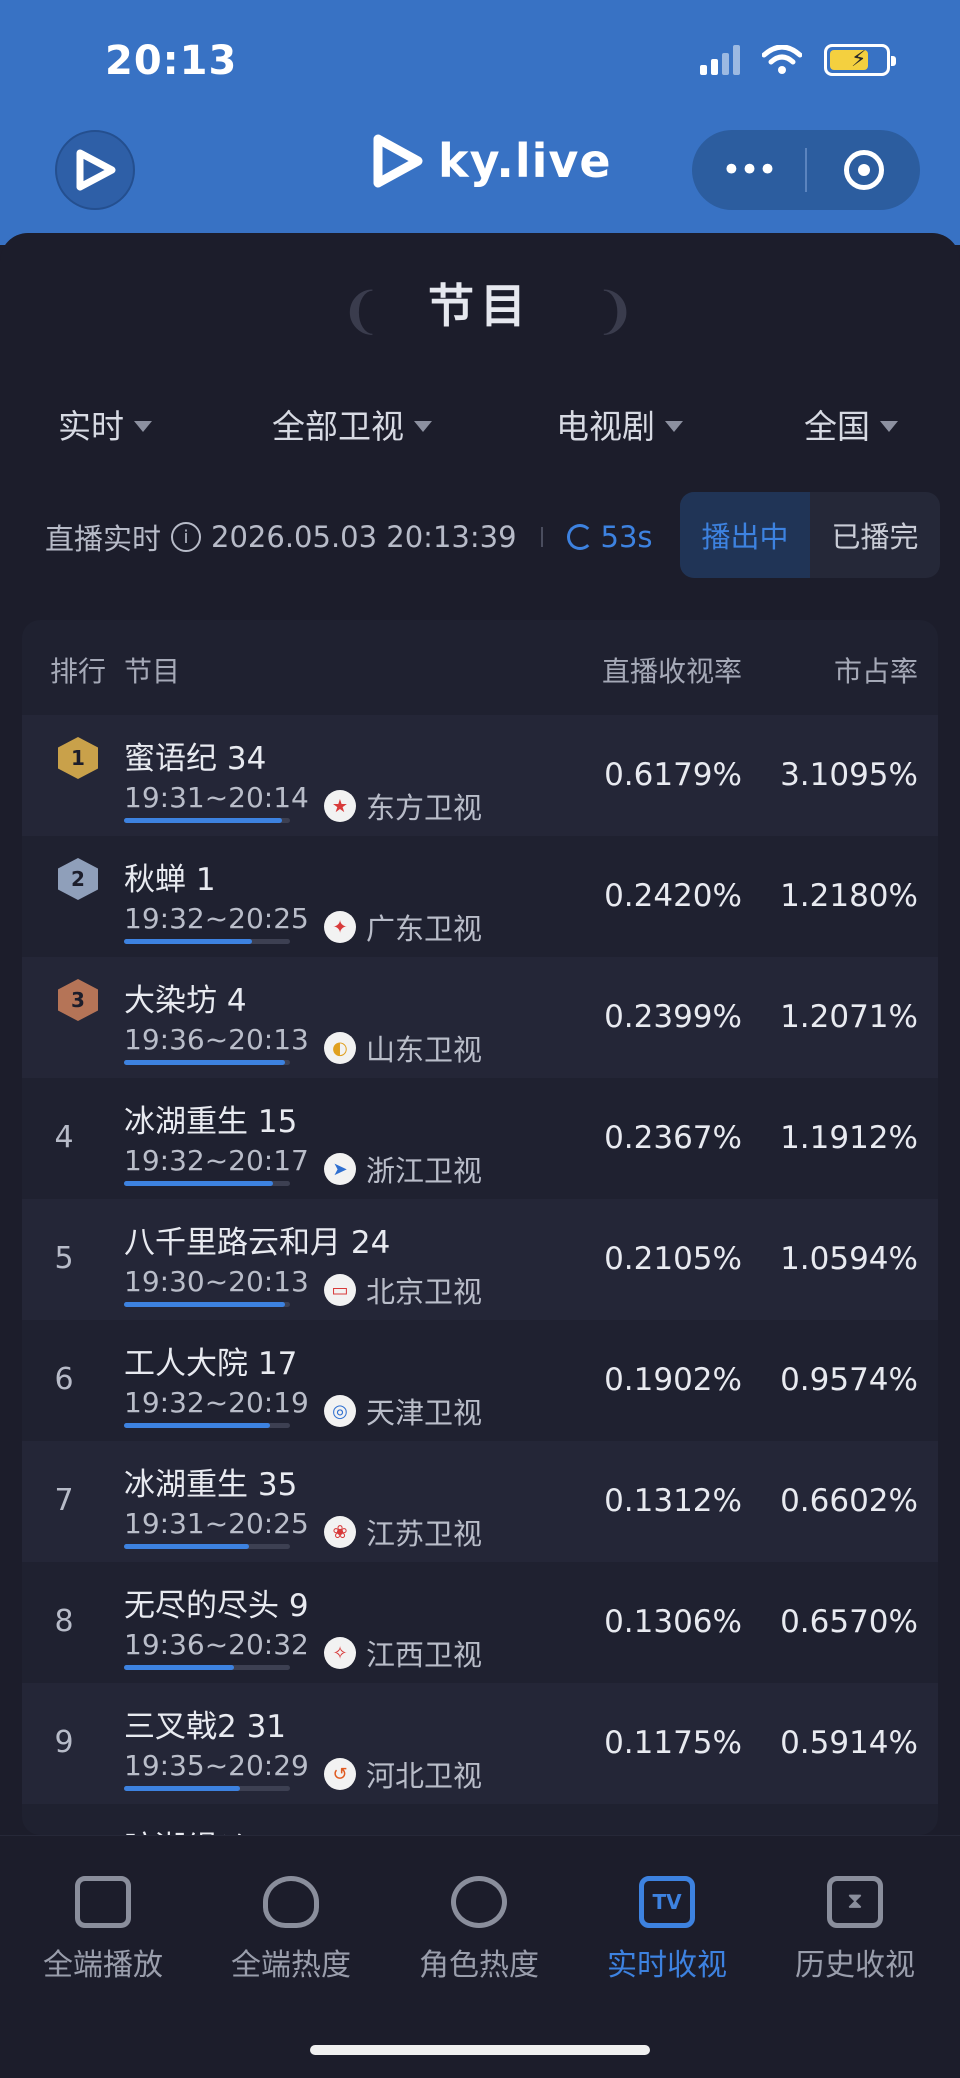 This screenshot has height=2078, width=960. Describe the element at coordinates (672, 670) in the screenshot. I see `header-rating: 直播收视率` at that location.